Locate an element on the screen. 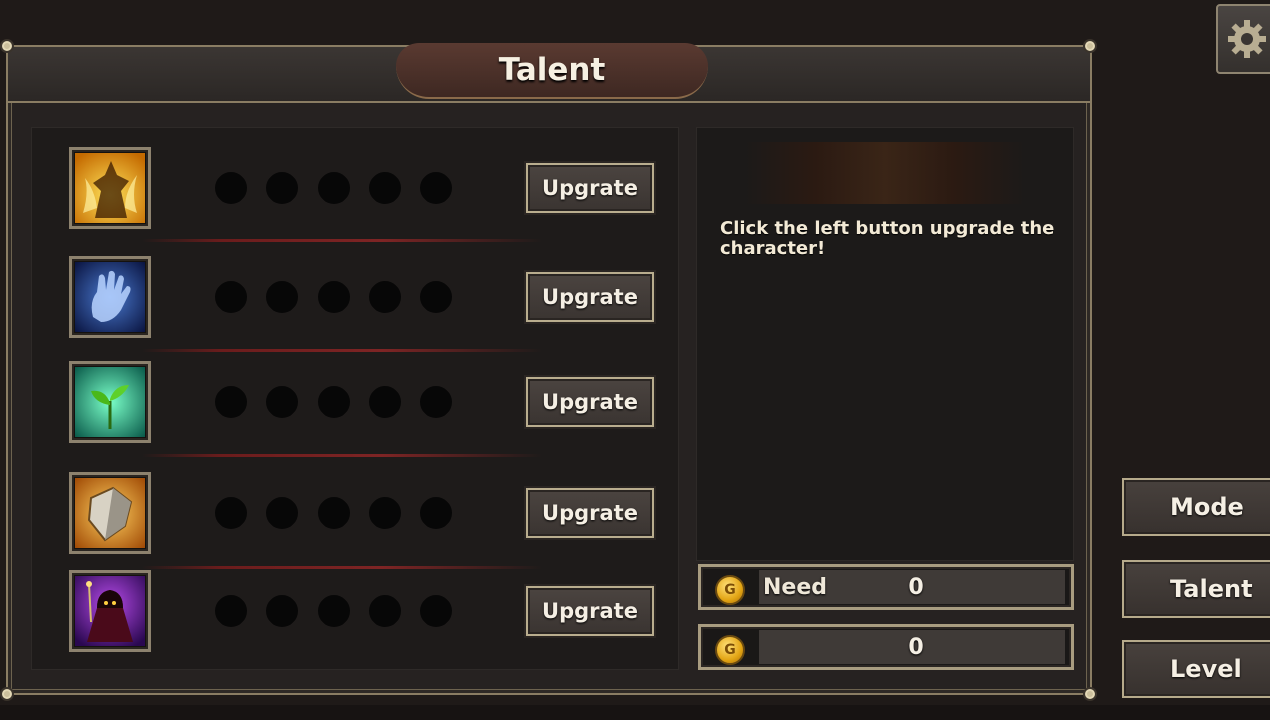  settings-button is located at coordinates (1243, 39).